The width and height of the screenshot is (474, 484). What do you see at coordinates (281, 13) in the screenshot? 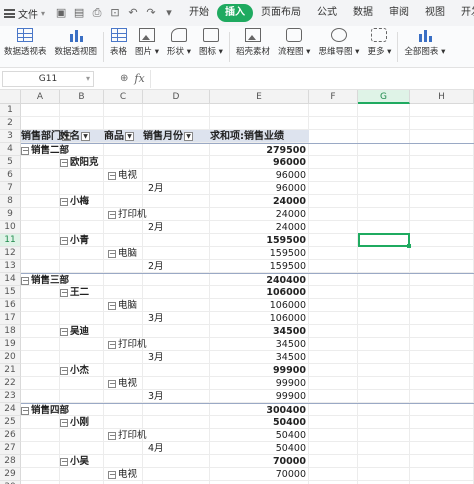
I see `tab-2: 页面布局` at bounding box center [281, 13].